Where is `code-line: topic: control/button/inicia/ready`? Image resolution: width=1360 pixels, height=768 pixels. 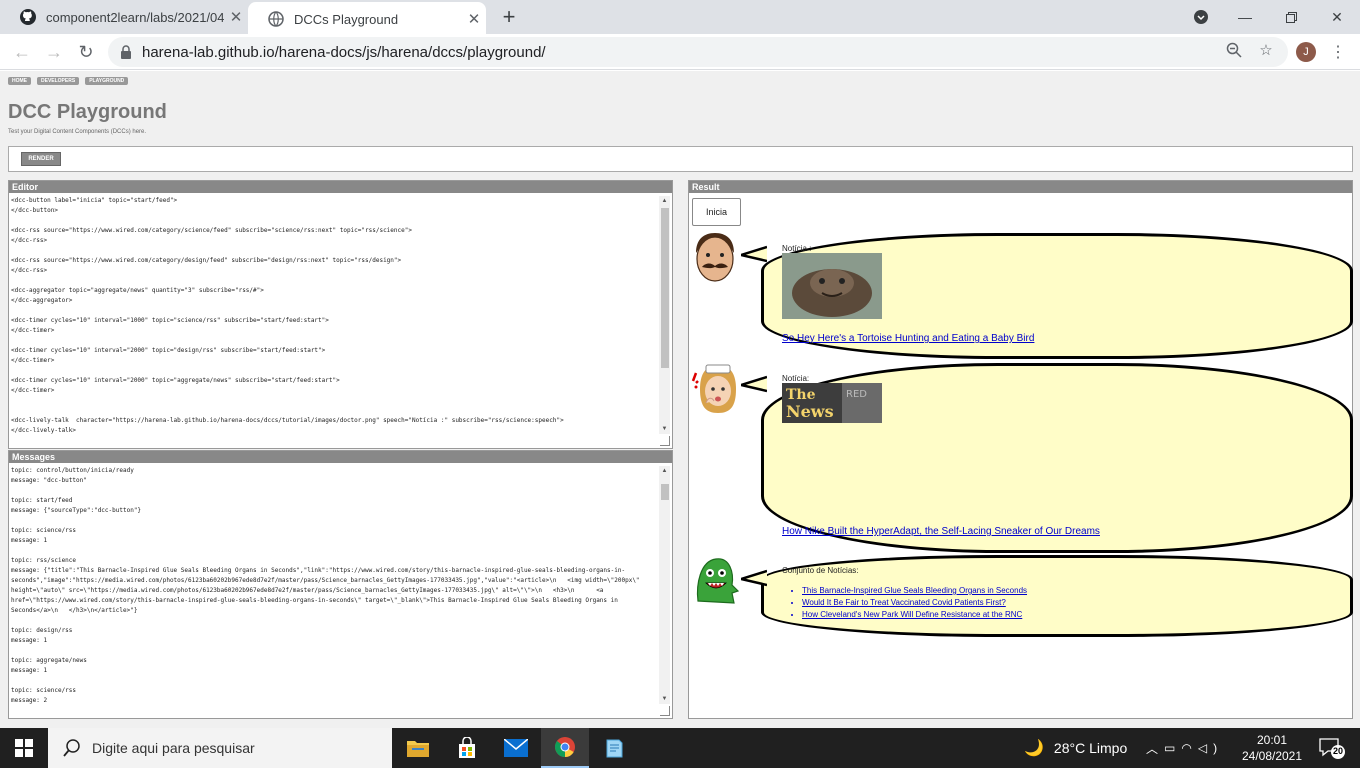
code-line: topic: control/button/inicia/ready is located at coordinates (72, 470).